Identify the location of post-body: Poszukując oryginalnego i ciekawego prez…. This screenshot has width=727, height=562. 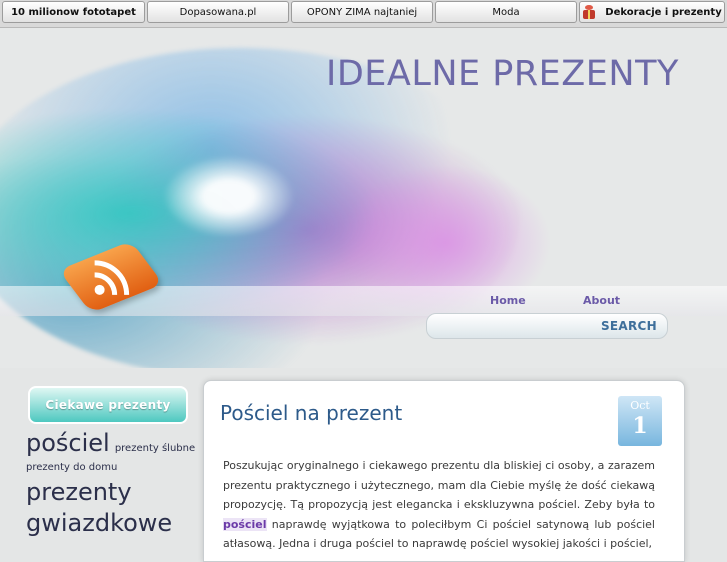
(439, 505).